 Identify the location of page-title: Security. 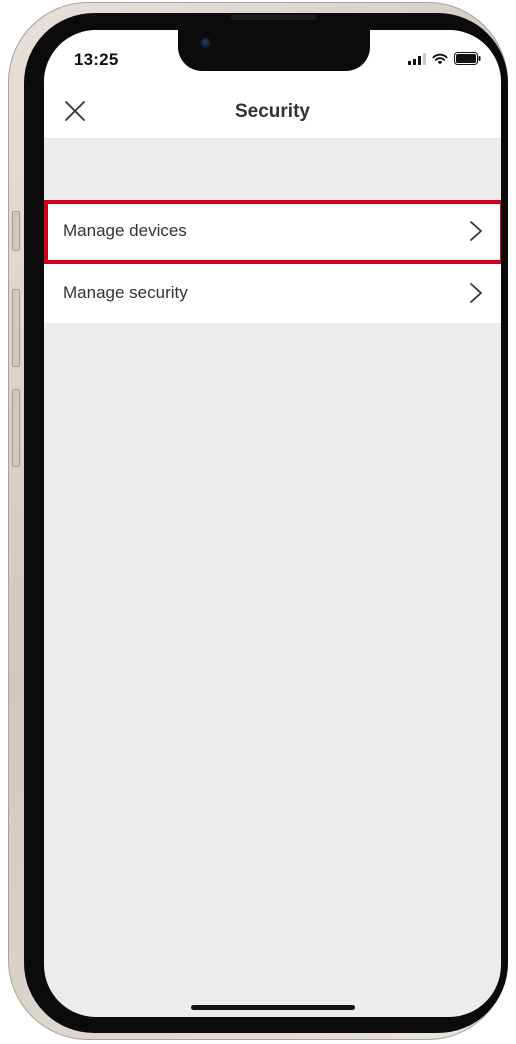
(272, 111).